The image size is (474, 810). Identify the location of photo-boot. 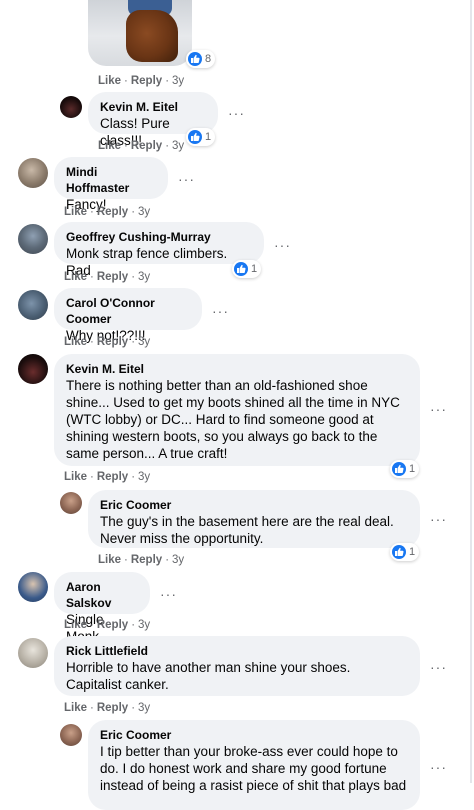
(152, 36).